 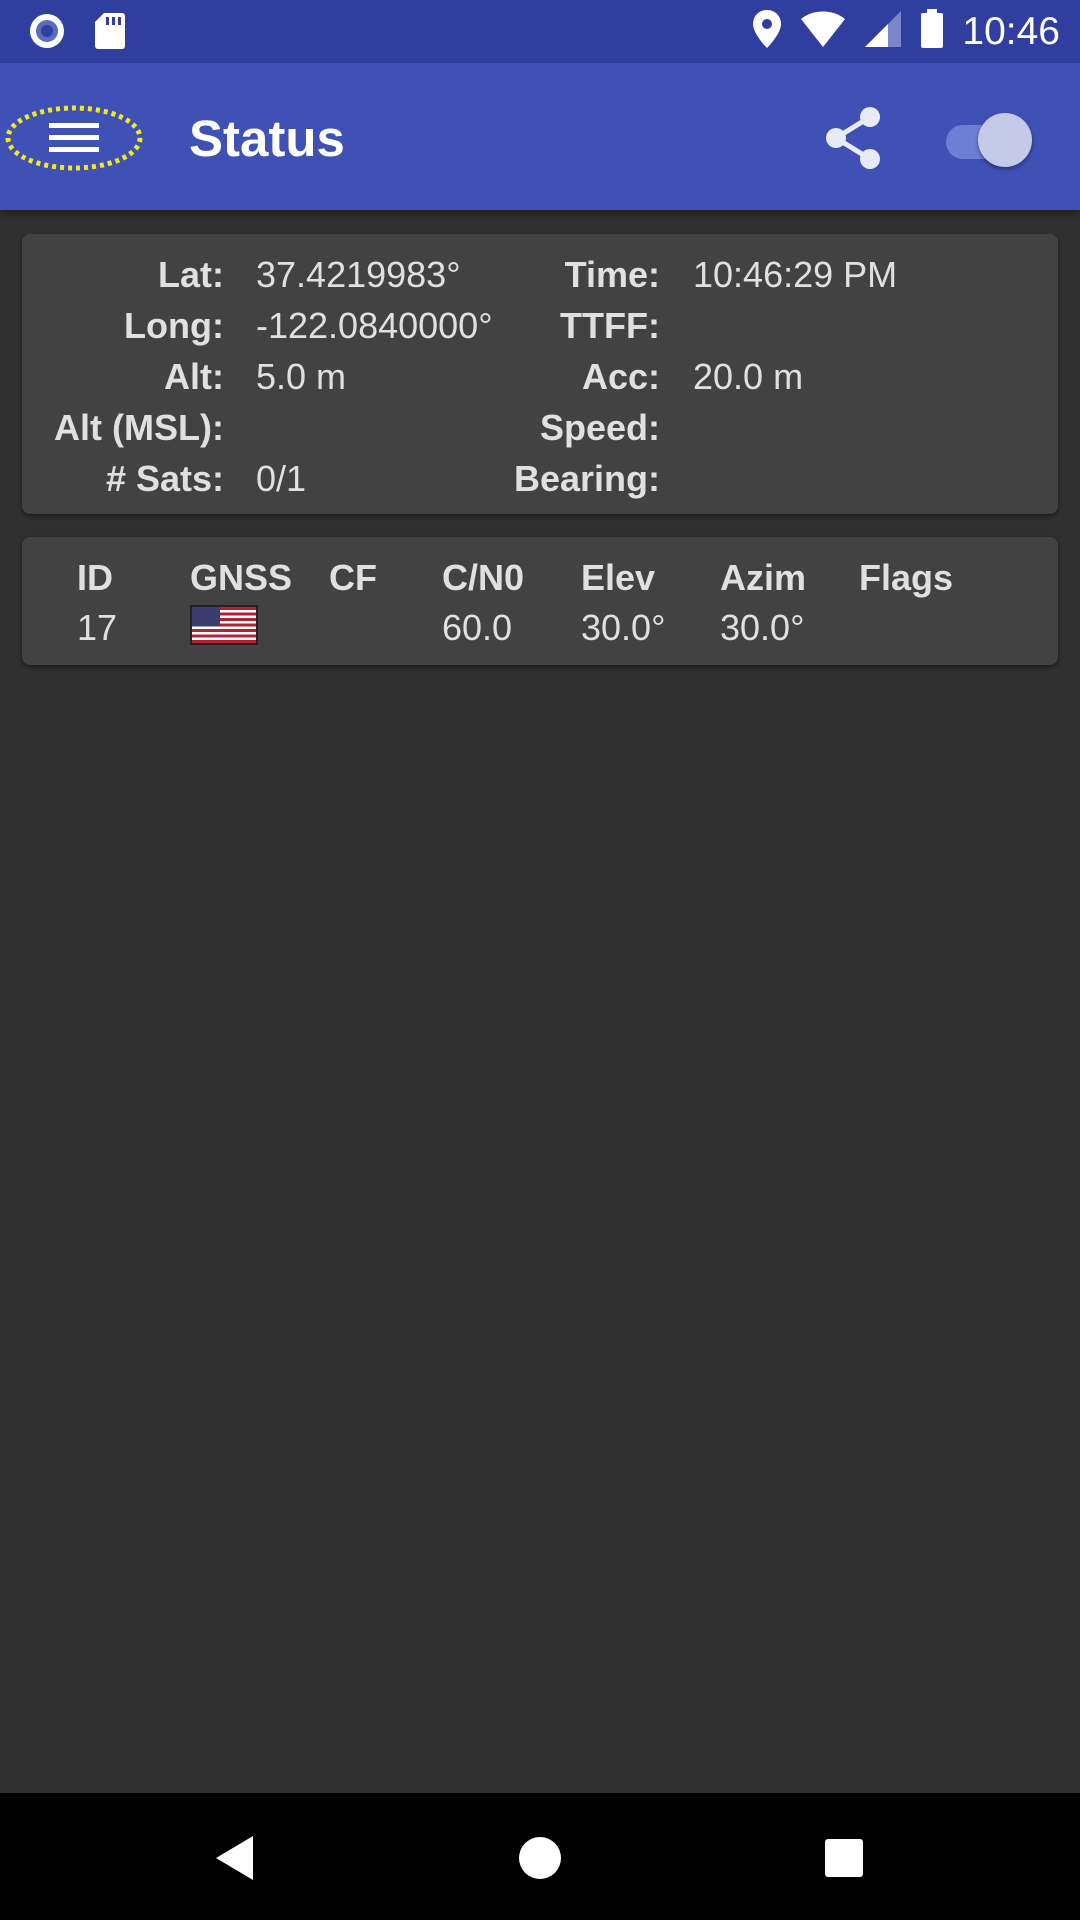 I want to click on acc-value: 20.0 m, so click(x=748, y=376).